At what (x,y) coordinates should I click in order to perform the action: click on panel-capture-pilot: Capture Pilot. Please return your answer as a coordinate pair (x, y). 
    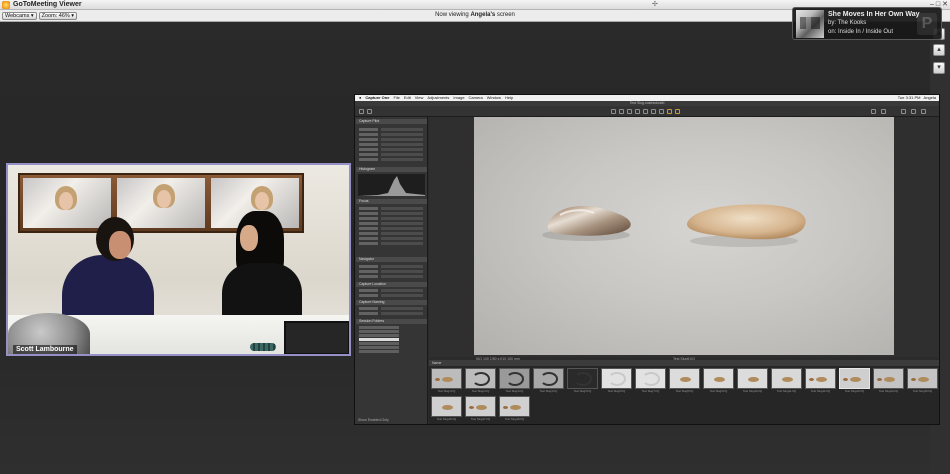
    Looking at the image, I should click on (391, 121).